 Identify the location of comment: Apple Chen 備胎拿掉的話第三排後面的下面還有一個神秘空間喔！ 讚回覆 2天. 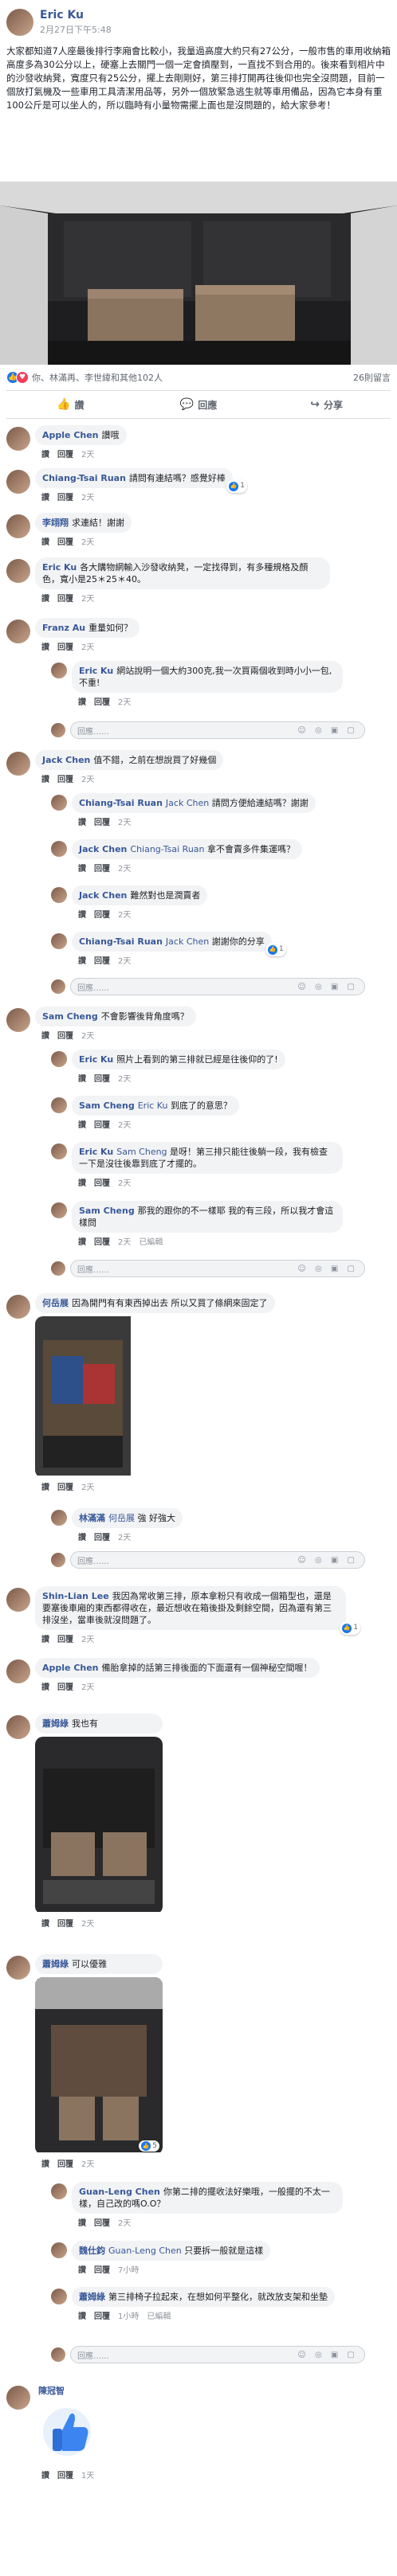
(163, 1675).